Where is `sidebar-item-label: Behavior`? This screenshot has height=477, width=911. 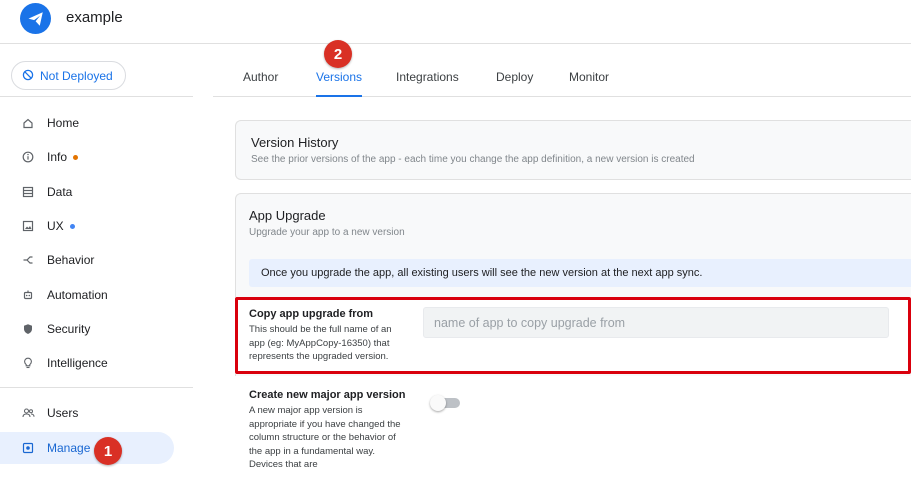 sidebar-item-label: Behavior is located at coordinates (71, 260).